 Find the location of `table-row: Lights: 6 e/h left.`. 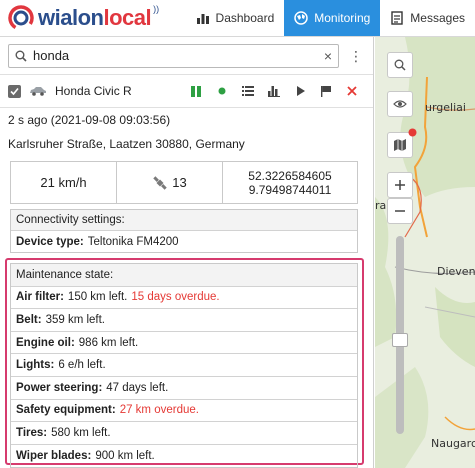

table-row: Lights: 6 e/h left. is located at coordinates (184, 365).